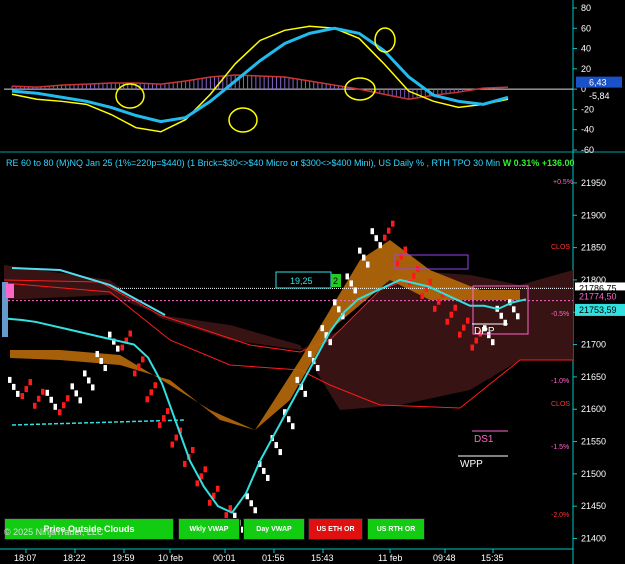  Describe the element at coordinates (390, 558) in the screenshot. I see `x-tick-label: 11 feb` at that location.